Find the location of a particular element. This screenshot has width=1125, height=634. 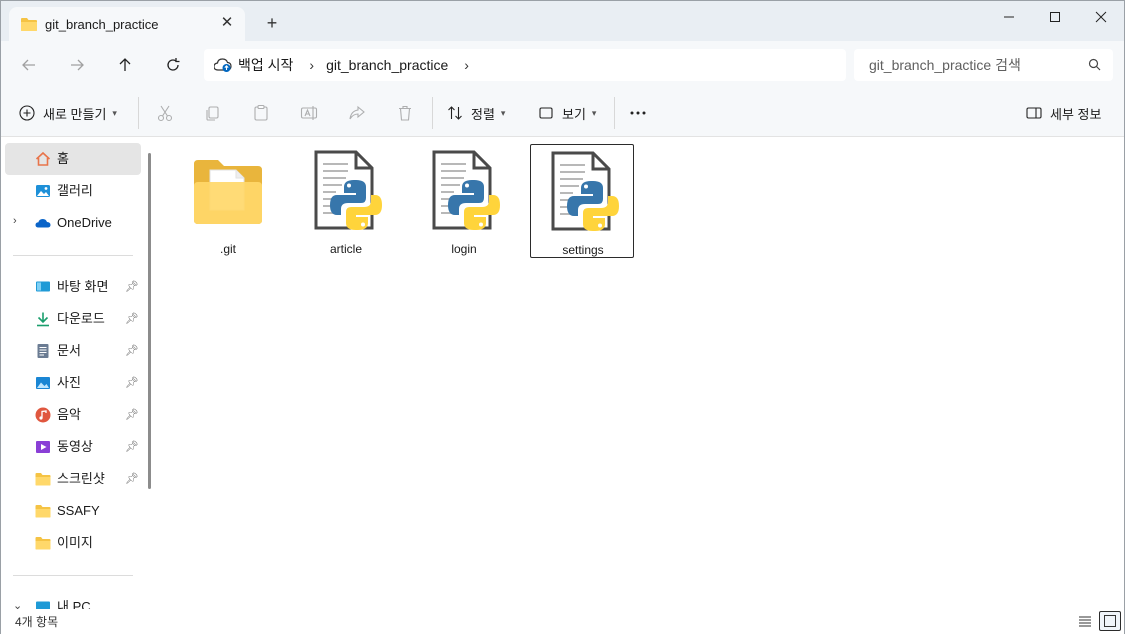

sidebar-item-pictures: 사진 📌︎ is located at coordinates (73, 383).